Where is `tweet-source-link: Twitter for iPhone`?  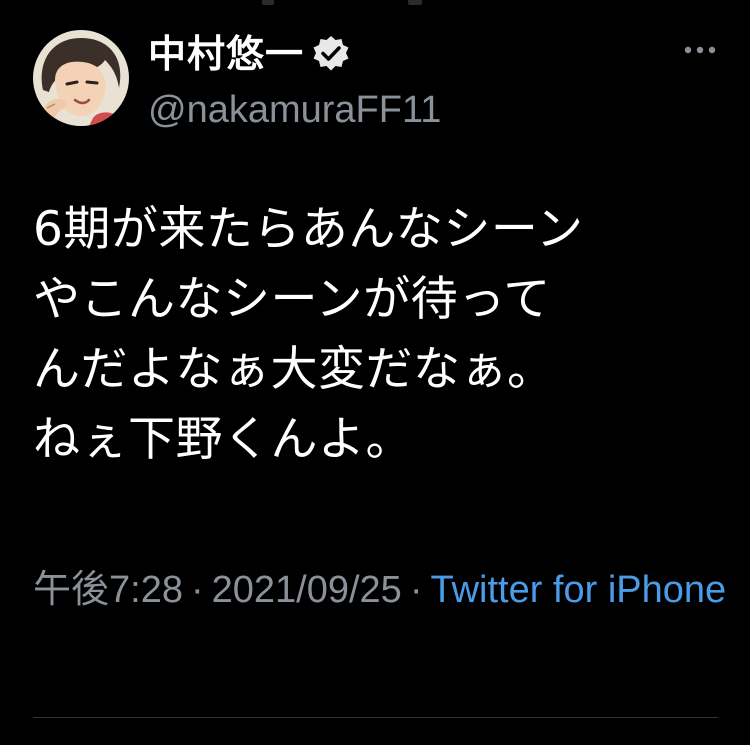 tweet-source-link: Twitter for iPhone is located at coordinates (578, 590).